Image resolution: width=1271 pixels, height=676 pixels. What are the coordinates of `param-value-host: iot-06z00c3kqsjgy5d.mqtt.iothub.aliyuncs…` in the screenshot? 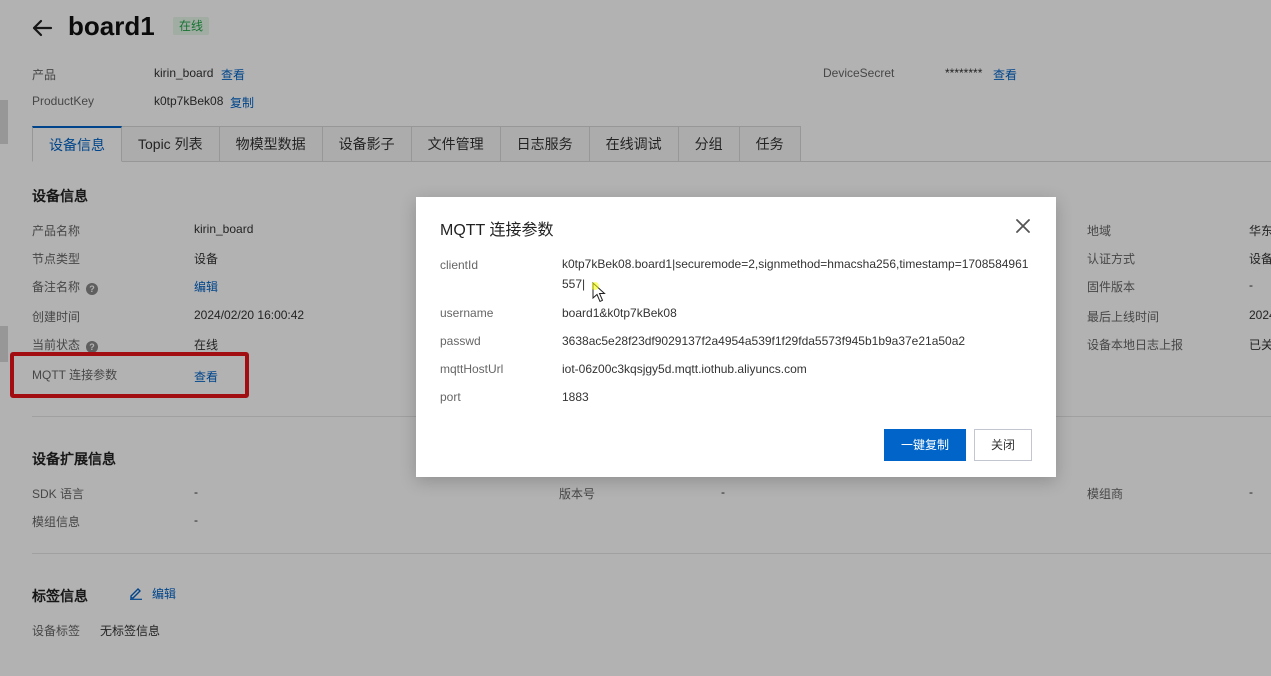 It's located at (684, 369).